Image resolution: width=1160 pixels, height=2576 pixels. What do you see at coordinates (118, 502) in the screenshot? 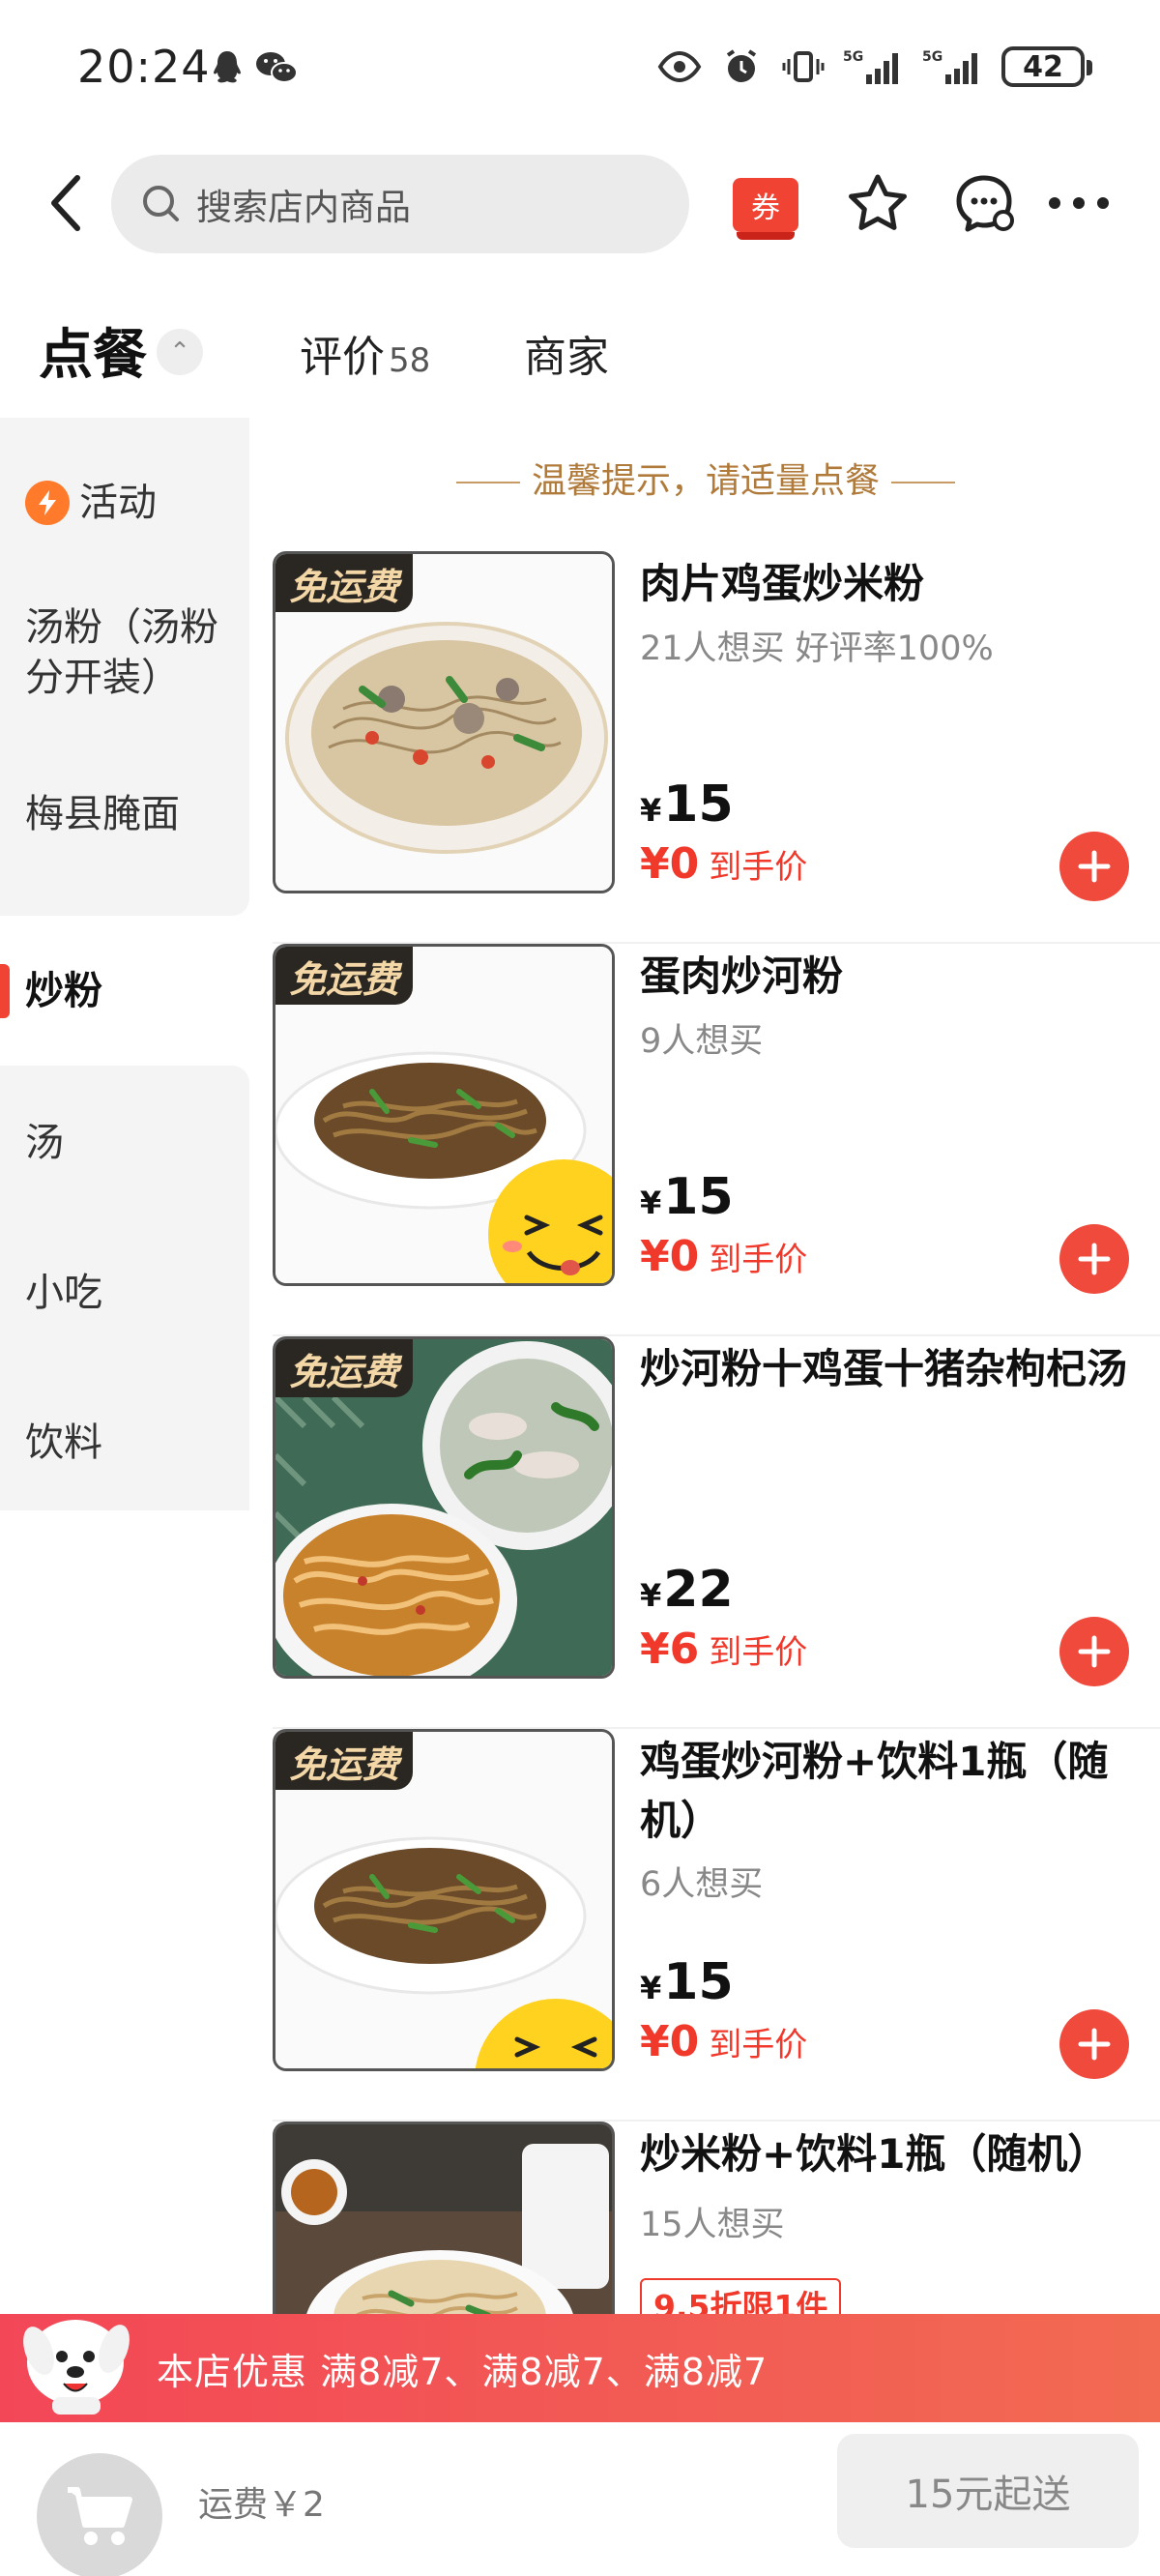
I see `sidebar-item-label: 活动` at bounding box center [118, 502].